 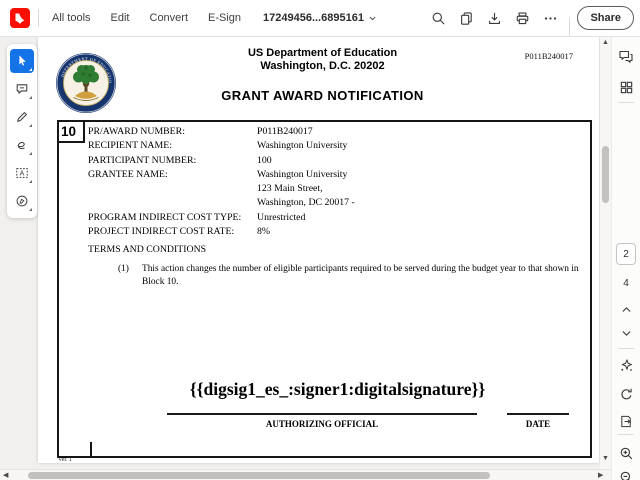 What do you see at coordinates (22, 201) in the screenshot?
I see `fill-sign-tool-button` at bounding box center [22, 201].